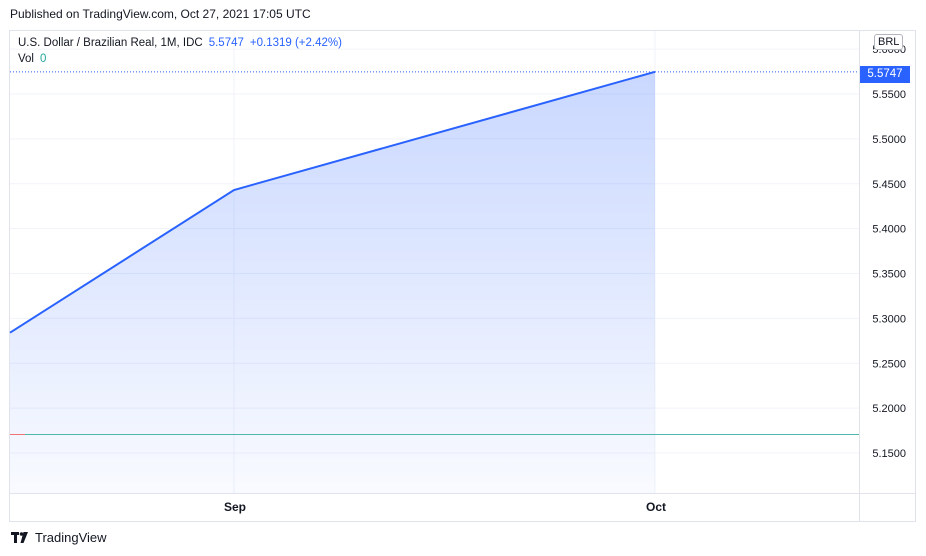  Describe the element at coordinates (889, 319) in the screenshot. I see `y-tick-label: 5.3000` at that location.